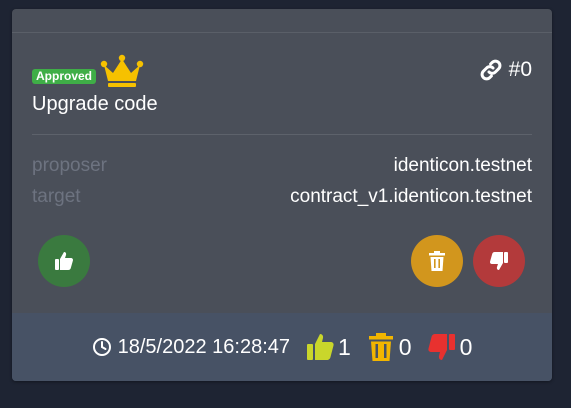  Describe the element at coordinates (282, 198) in the screenshot. I see `target-row: target contract_v1.identicon.testnet` at that location.